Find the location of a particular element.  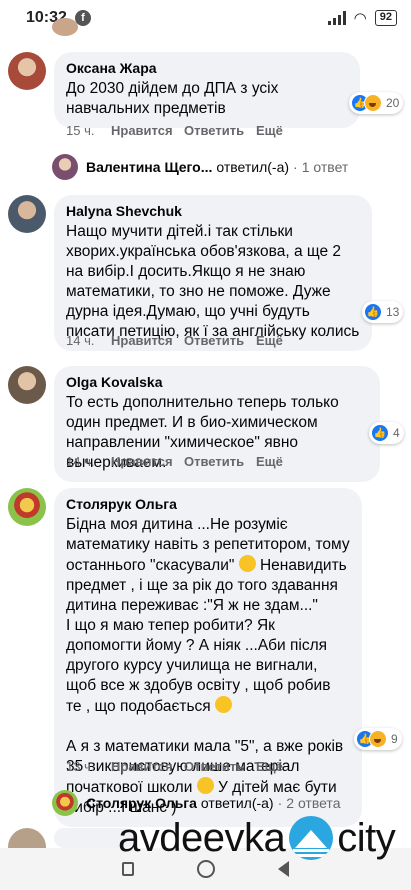

reaction-summary: 👍 9 is located at coordinates (378, 739).